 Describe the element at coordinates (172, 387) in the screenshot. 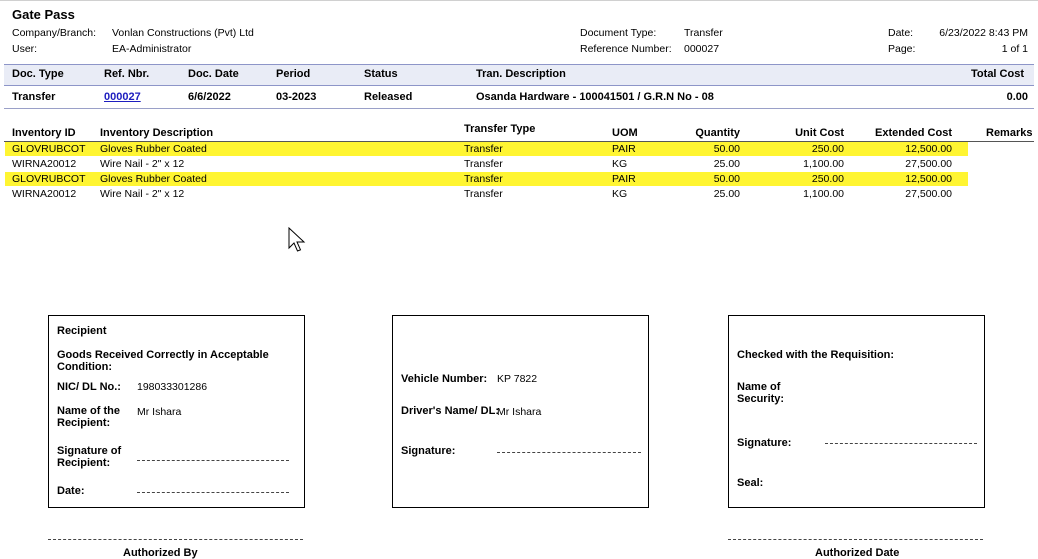

I see `nic-value: 198033301286` at that location.